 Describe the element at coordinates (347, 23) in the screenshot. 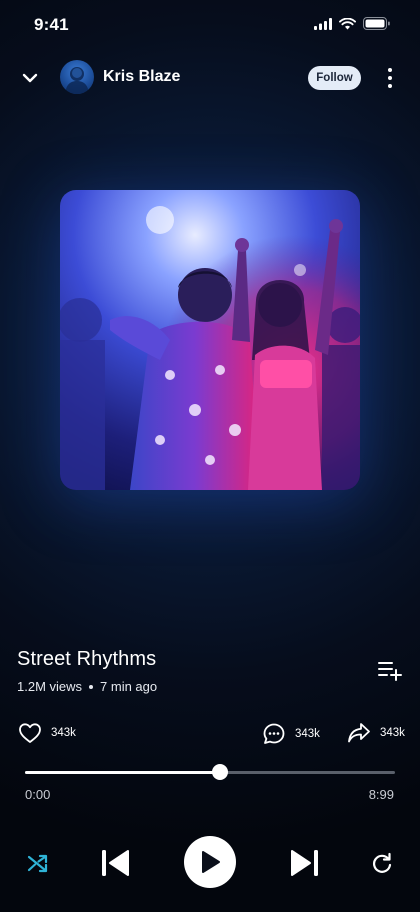

I see `wifi-icon` at that location.